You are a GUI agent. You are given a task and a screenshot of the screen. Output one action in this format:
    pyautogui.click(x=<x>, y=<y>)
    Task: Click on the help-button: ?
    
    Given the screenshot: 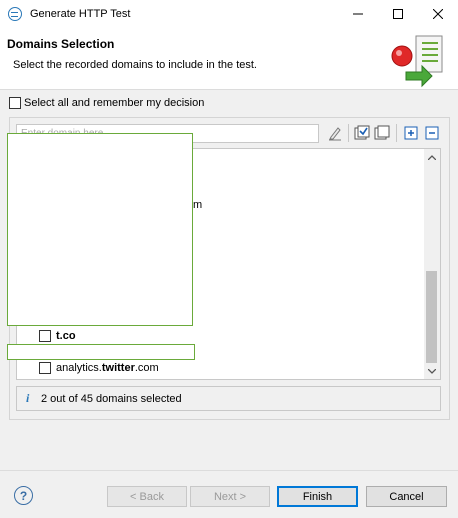 What is the action you would take?
    pyautogui.click(x=23, y=495)
    